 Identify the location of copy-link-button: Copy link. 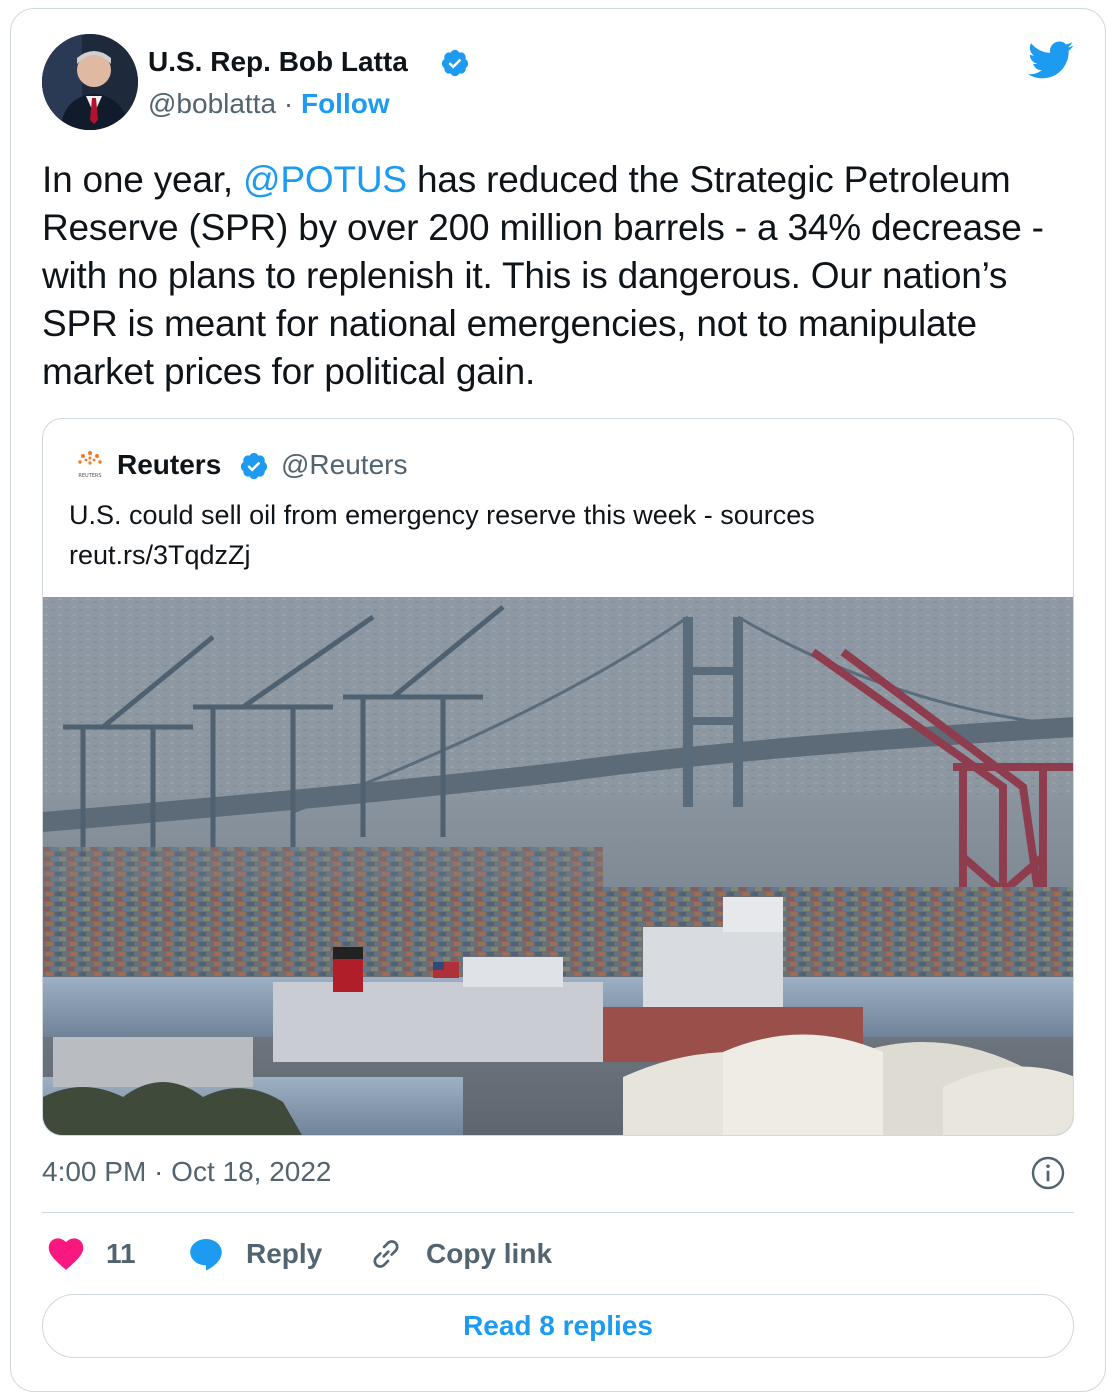
(460, 1254).